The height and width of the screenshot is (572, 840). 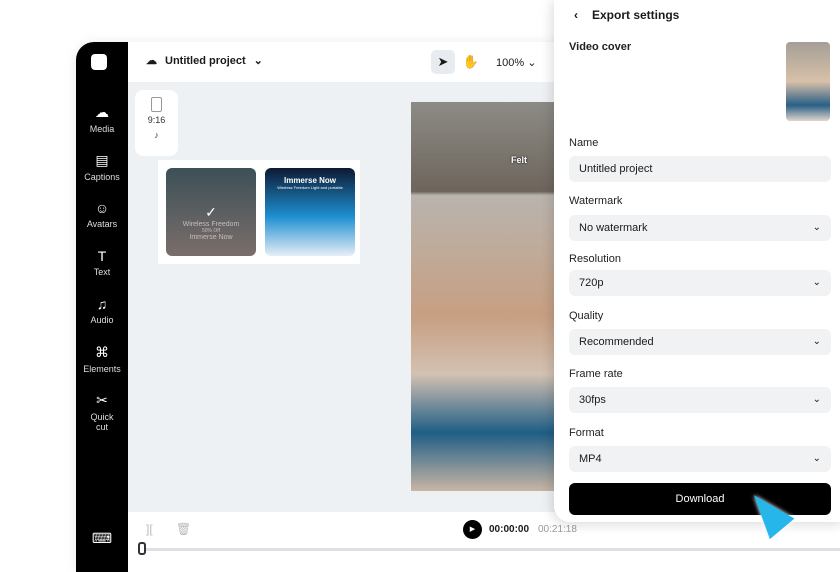 I want to click on tiktok-icon: ♪, so click(x=156, y=135).